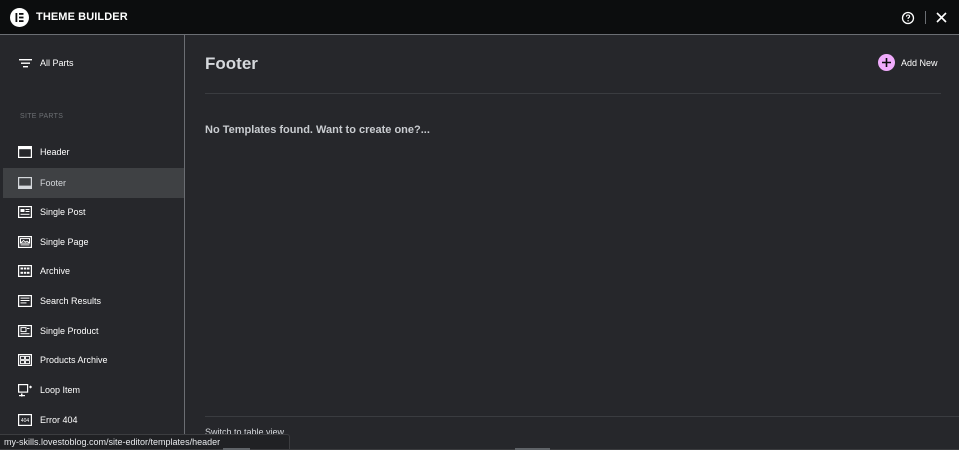 The width and height of the screenshot is (959, 450). I want to click on top-bar: THEME BUILDER, so click(479, 17).